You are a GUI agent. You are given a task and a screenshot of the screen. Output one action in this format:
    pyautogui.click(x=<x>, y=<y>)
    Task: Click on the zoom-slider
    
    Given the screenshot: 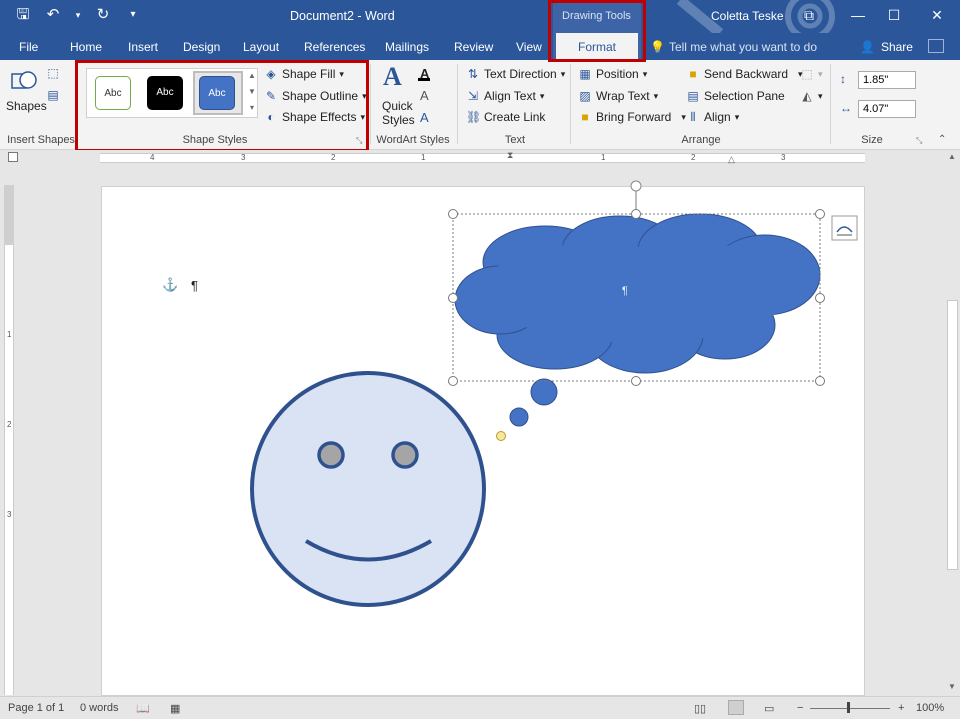 What is the action you would take?
    pyautogui.click(x=850, y=708)
    